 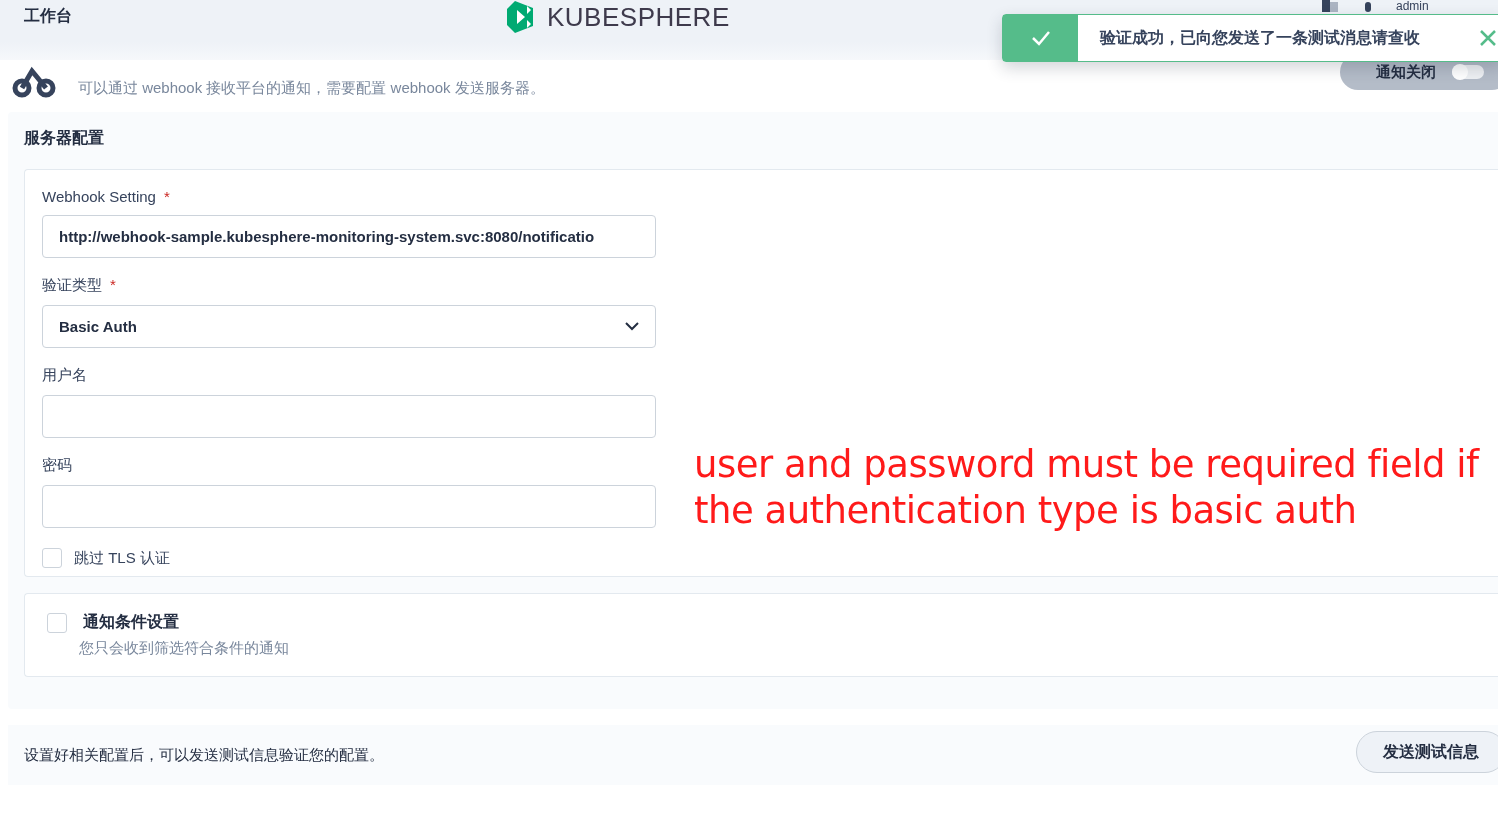 What do you see at coordinates (1040, 38) in the screenshot?
I see `check-icon` at bounding box center [1040, 38].